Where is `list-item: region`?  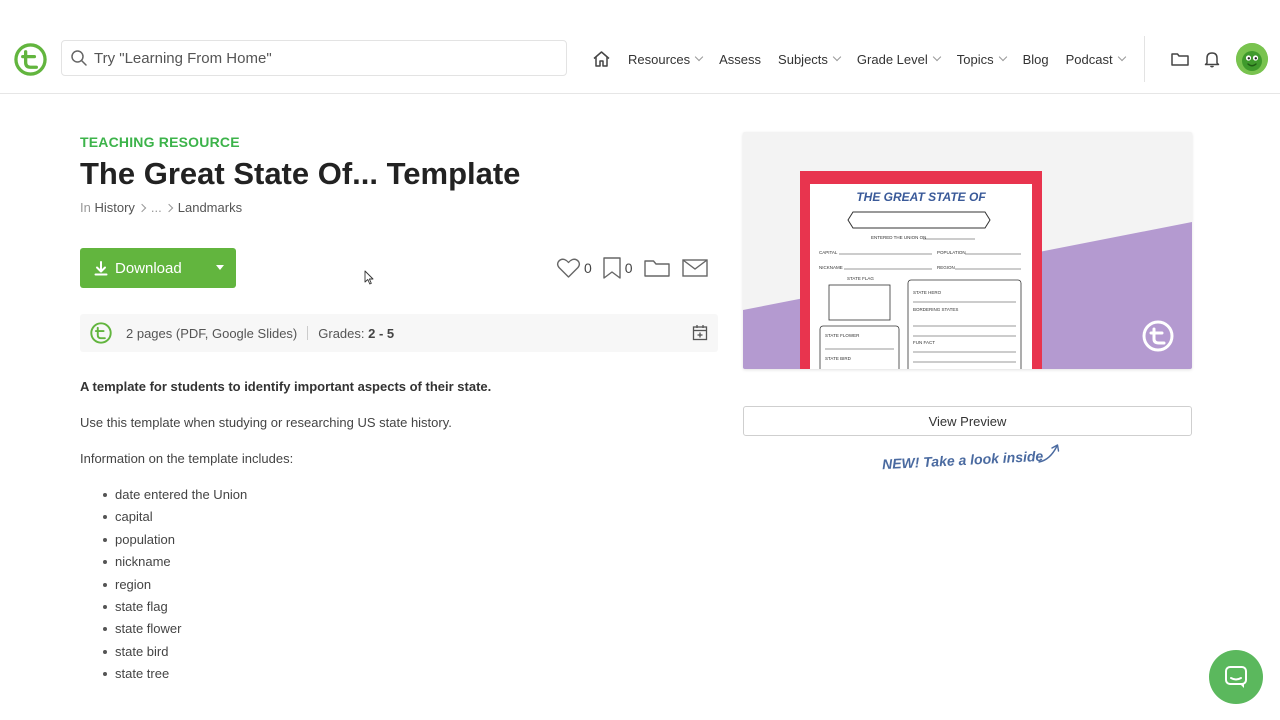
list-item: region is located at coordinates (175, 587).